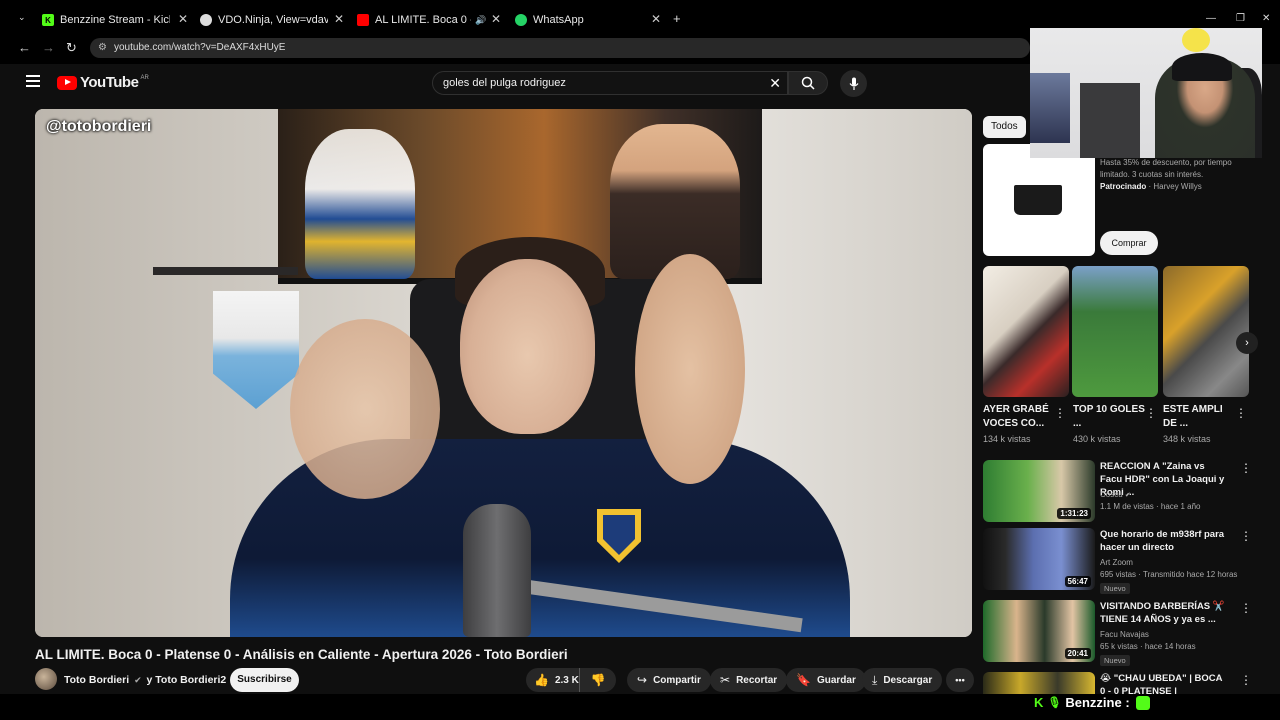 The height and width of the screenshot is (720, 1280). What do you see at coordinates (272, 20) in the screenshot?
I see `tab-vdo-ninja: VDO.Ninja, View=vdavvJayM ✕` at bounding box center [272, 20].